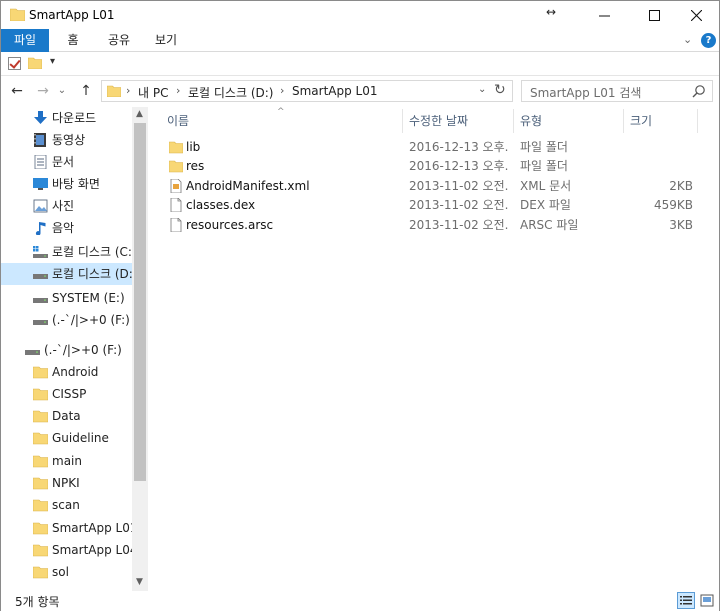 The height and width of the screenshot is (611, 720). I want to click on sidebar-item-data: Data, so click(66, 416).